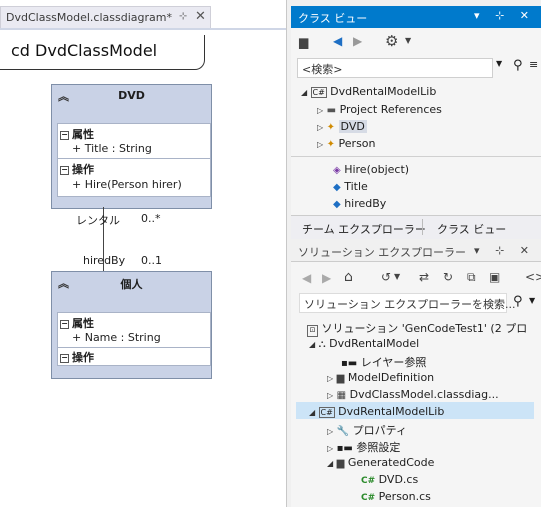 This screenshot has height=507, width=541. What do you see at coordinates (417, 328) in the screenshot?
I see `tree-item-solution: ⊡ ソリューション 'GenCodeTest1' (2 プロ` at bounding box center [417, 328].